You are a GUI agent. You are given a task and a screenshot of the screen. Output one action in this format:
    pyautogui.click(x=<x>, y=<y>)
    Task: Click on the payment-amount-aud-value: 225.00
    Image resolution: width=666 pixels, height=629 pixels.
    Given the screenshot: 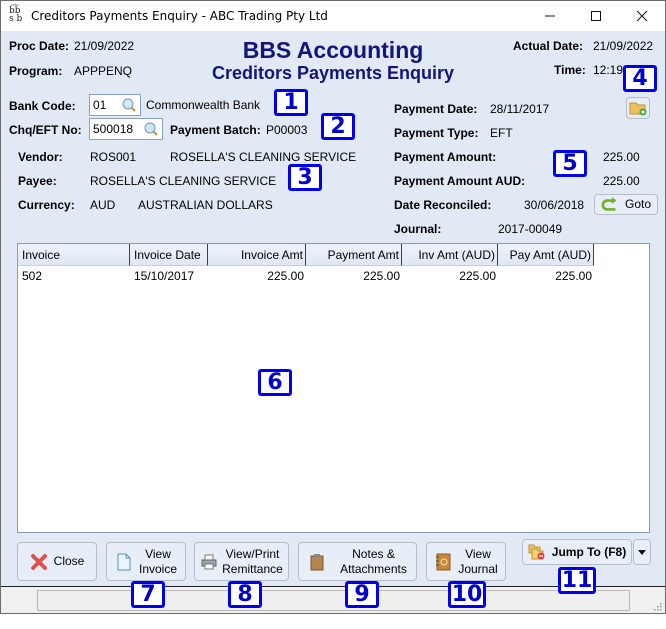 What is the action you would take?
    pyautogui.click(x=621, y=181)
    